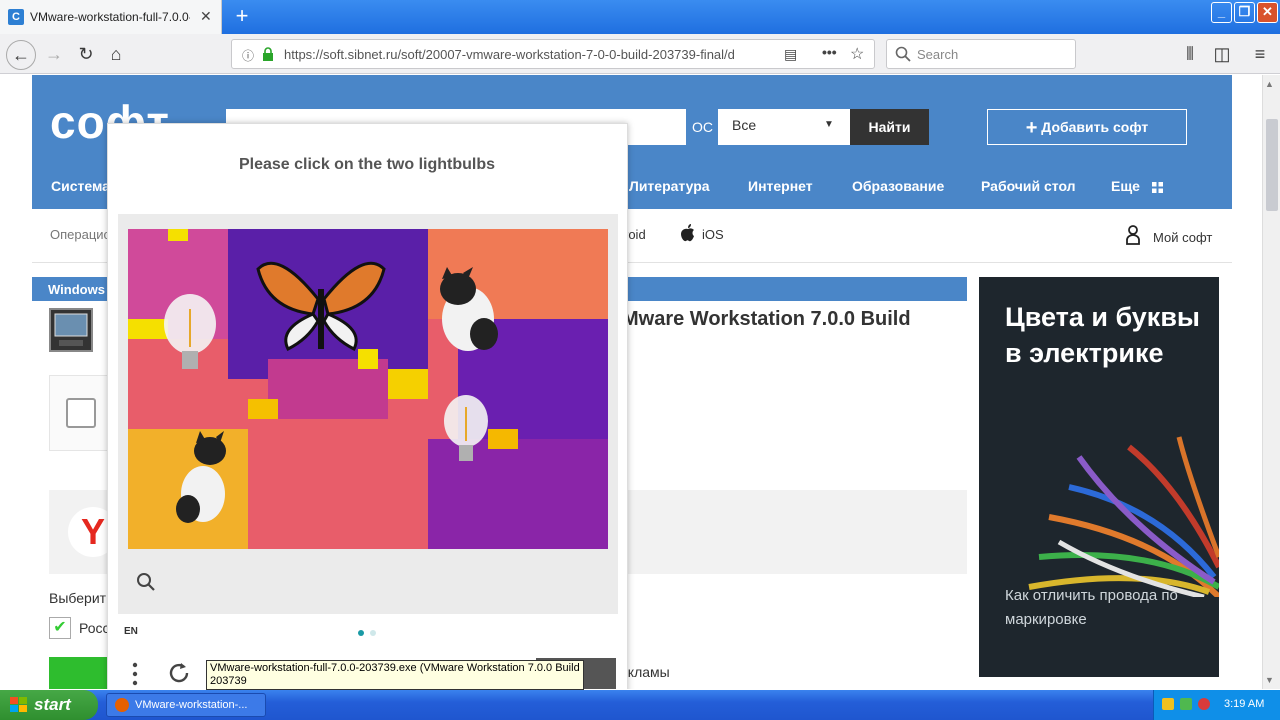  I want to click on sidebar-icon: ◫, so click(1222, 54).